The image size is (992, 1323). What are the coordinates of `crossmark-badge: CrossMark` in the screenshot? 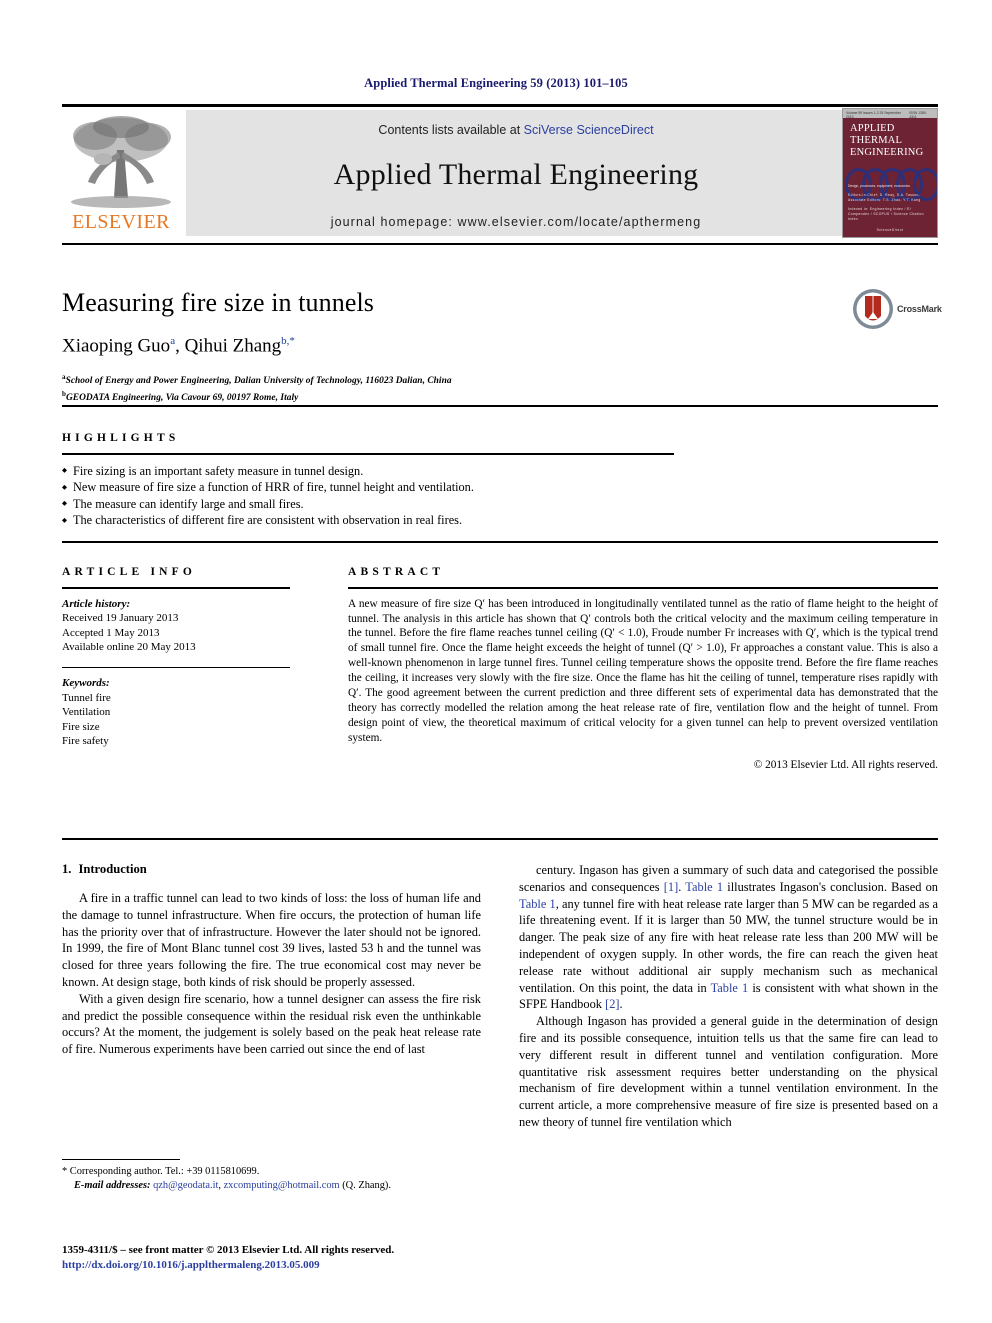 It's located at (898, 309).